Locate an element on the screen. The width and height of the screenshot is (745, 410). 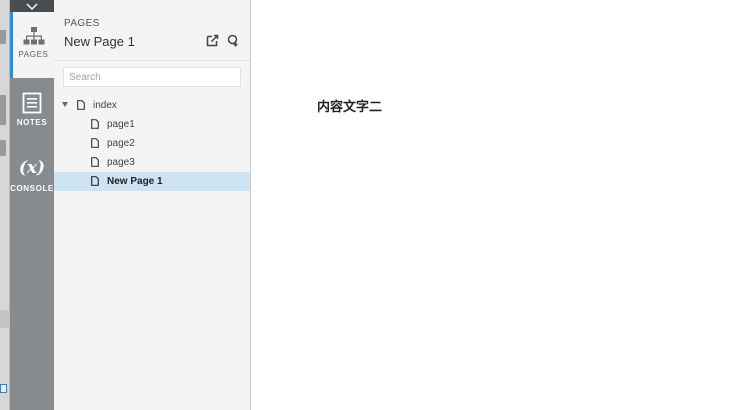
rail-tab-notes: NOTES is located at coordinates (32, 111).